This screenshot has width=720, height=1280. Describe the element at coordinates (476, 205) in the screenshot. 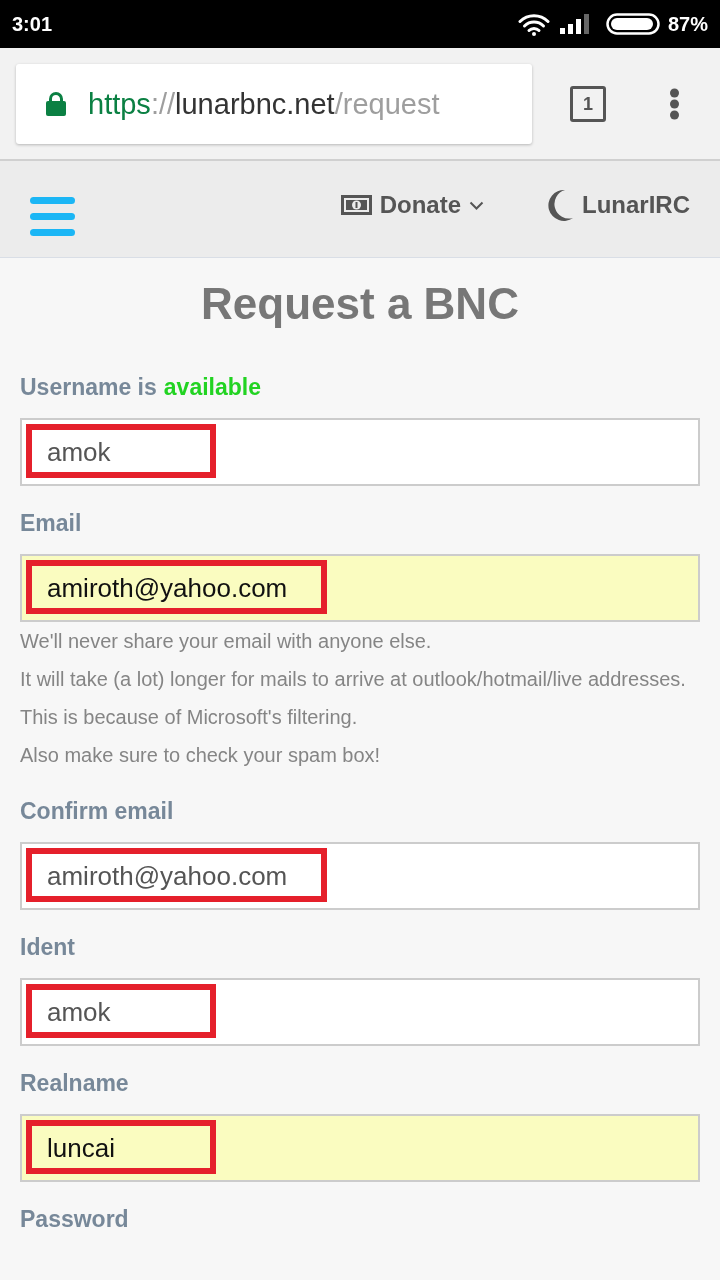

I see `chevron-down-icon` at that location.